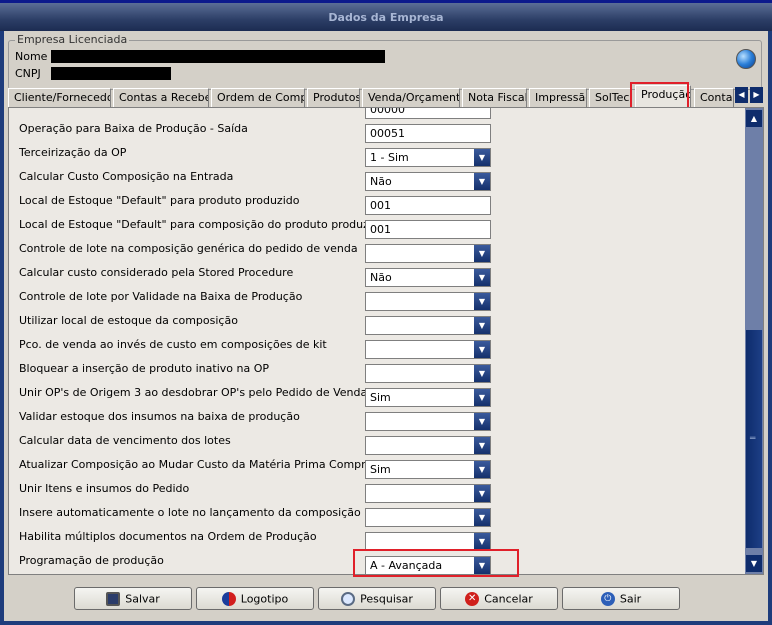 Image resolution: width=772 pixels, height=625 pixels. What do you see at coordinates (428, 113) in the screenshot?
I see `partial-text-field: 00000` at bounding box center [428, 113].